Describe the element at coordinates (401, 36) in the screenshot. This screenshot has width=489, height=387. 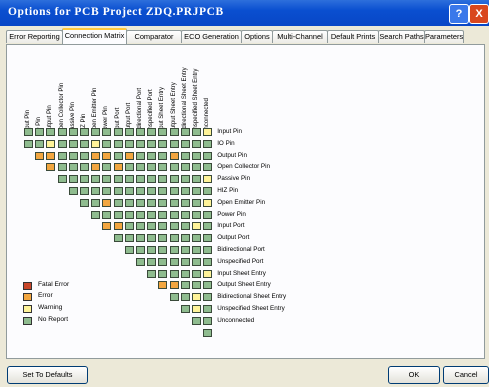
I see `tab-search-paths: Search Paths` at that location.